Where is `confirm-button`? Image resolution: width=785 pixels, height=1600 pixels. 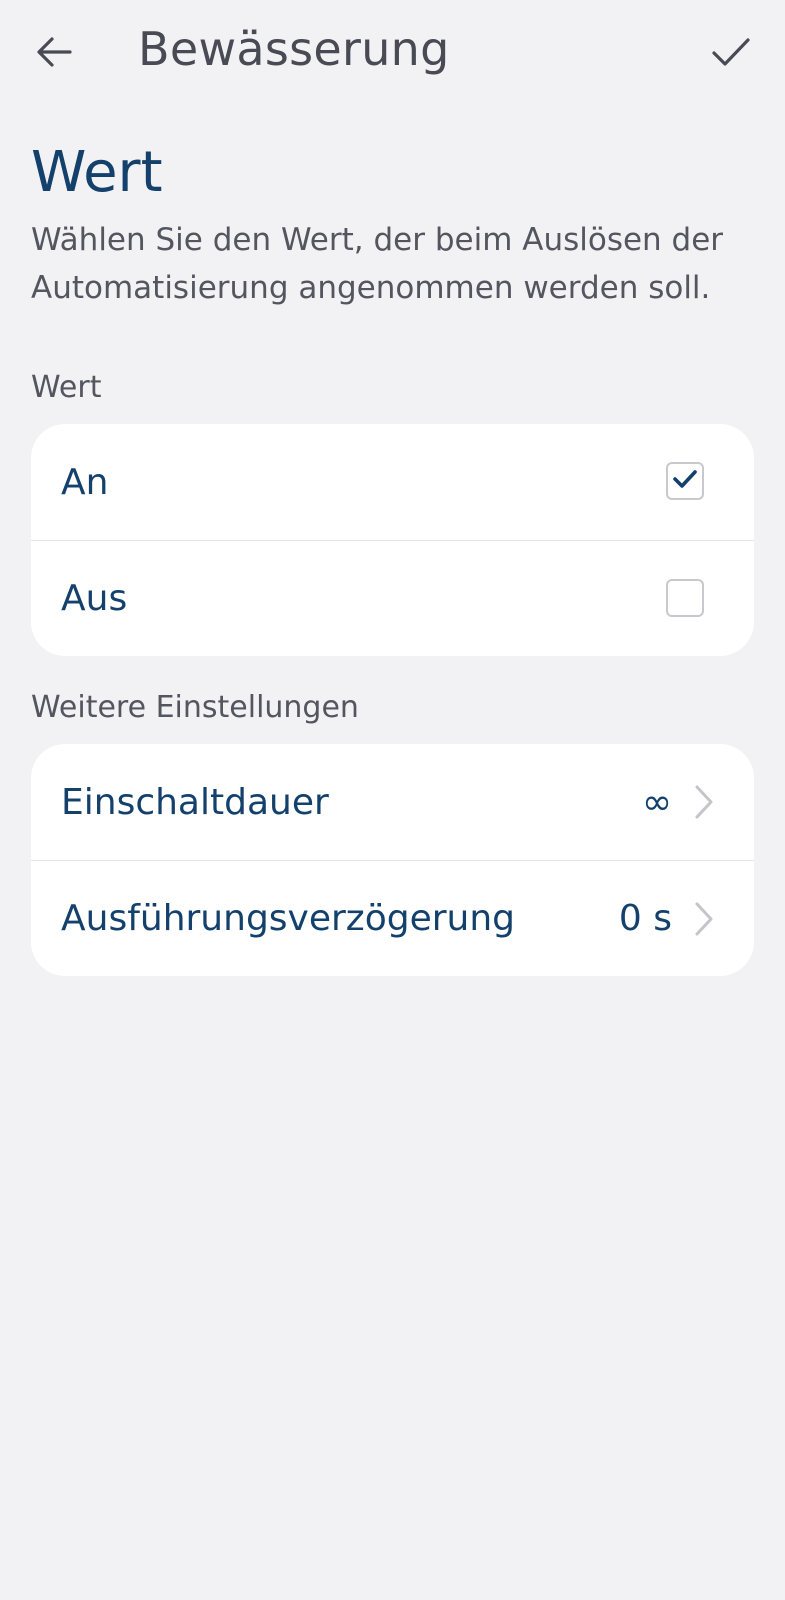
confirm-button is located at coordinates (731, 54).